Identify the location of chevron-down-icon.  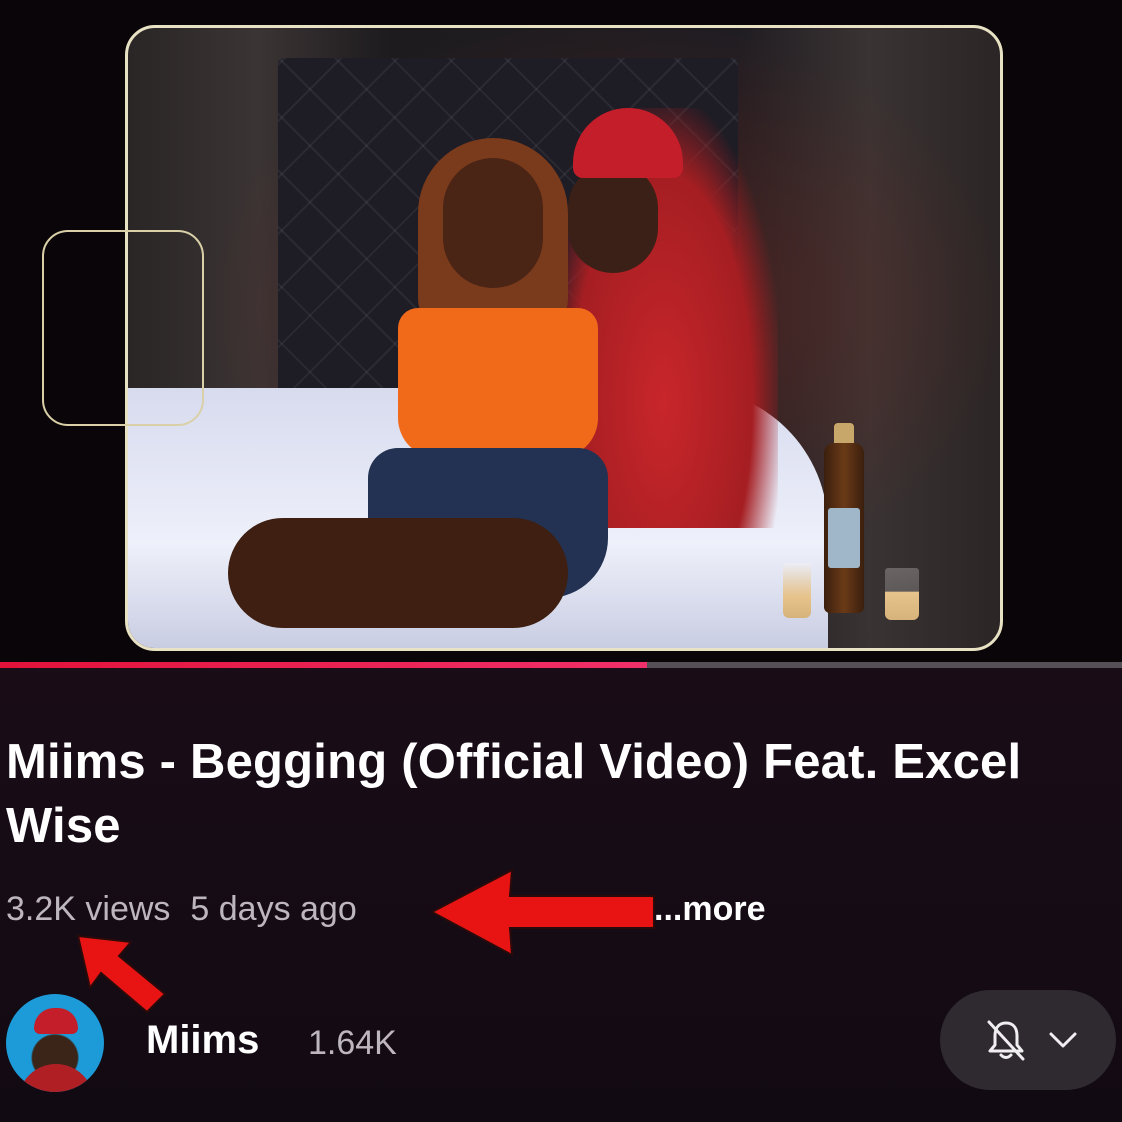
(1063, 1040).